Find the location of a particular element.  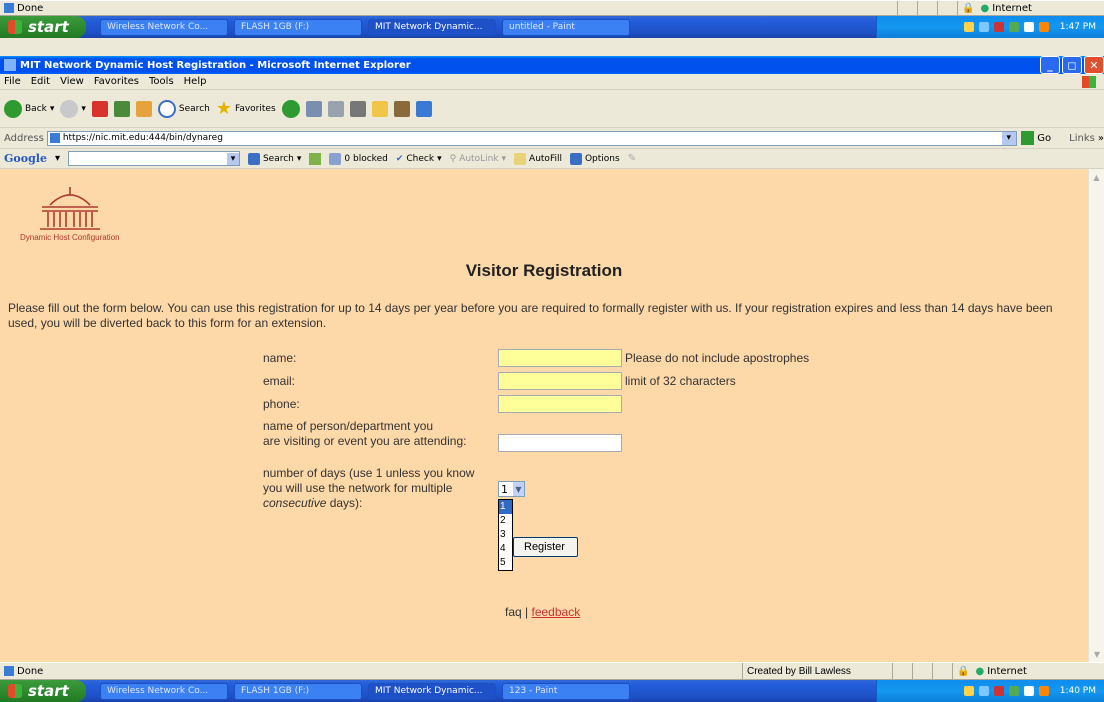

phone-label: phone: is located at coordinates (281, 404).